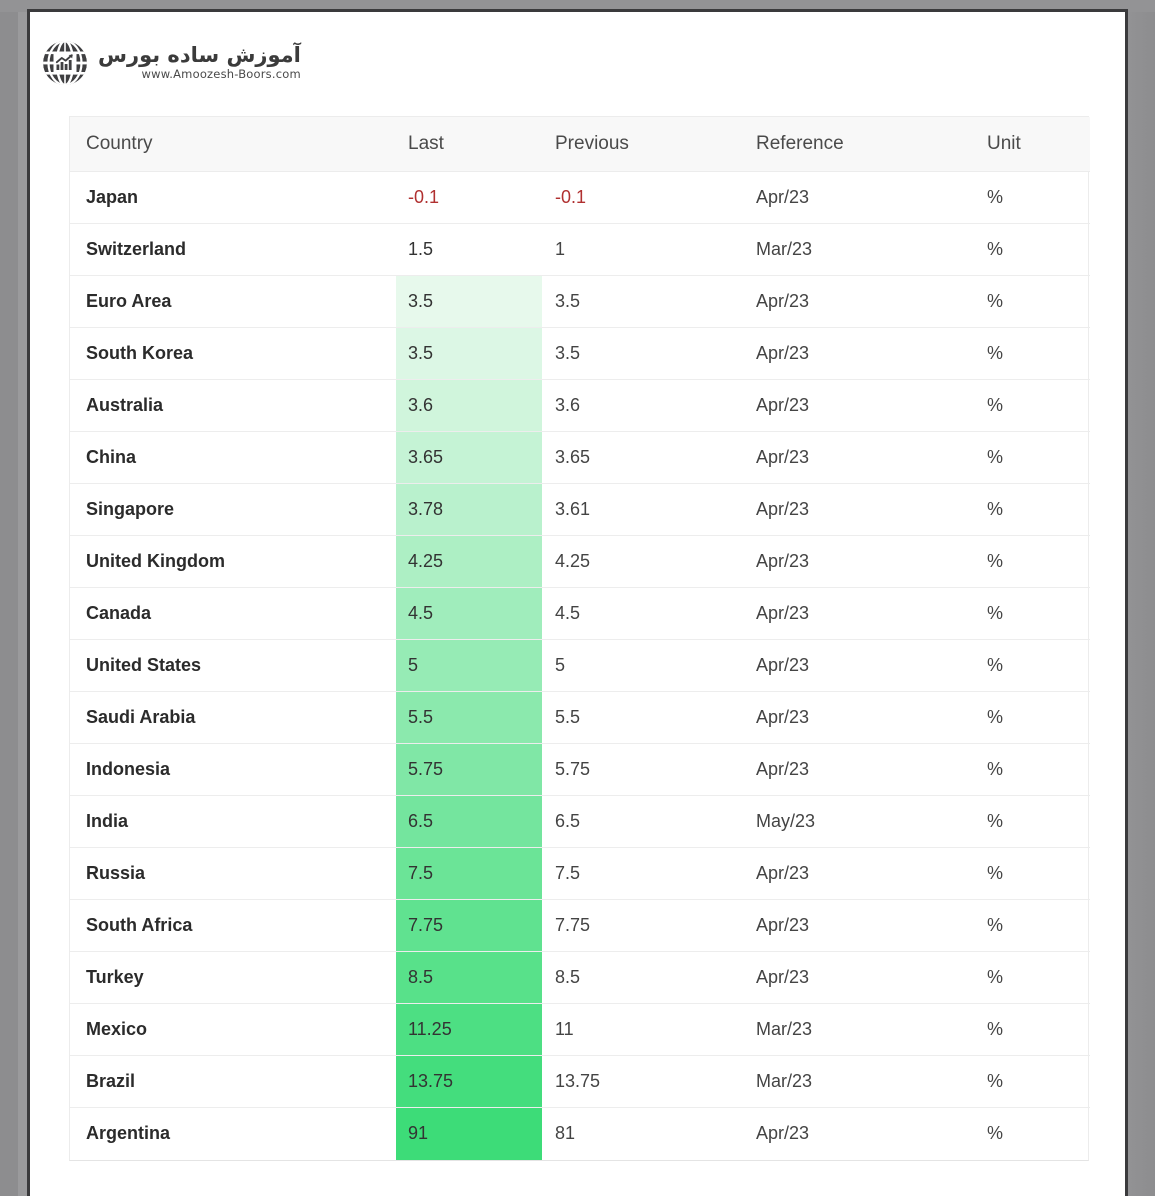 Image resolution: width=1155 pixels, height=1196 pixels. What do you see at coordinates (233, 821) in the screenshot?
I see `cell-country: India` at bounding box center [233, 821].